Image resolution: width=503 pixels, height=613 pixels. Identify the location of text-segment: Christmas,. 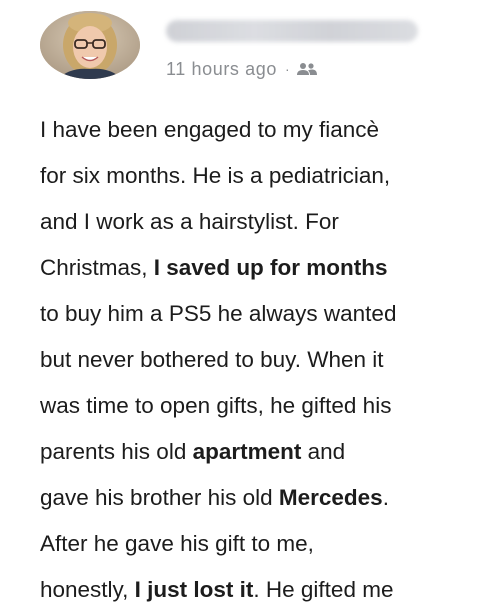
(97, 267).